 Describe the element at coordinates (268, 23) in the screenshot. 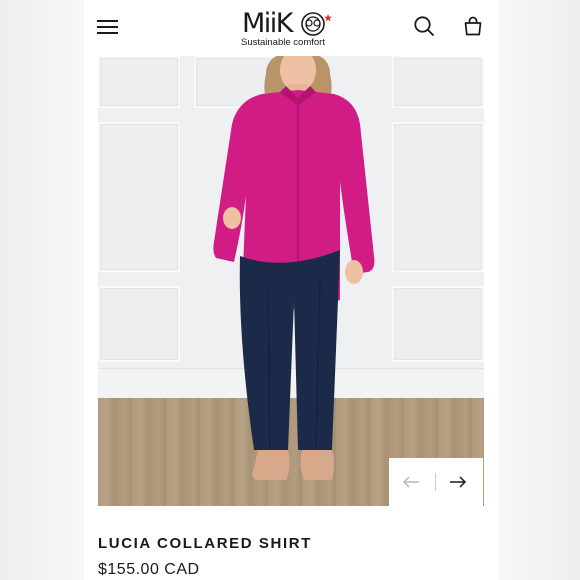

I see `brand-name: MiiK` at that location.